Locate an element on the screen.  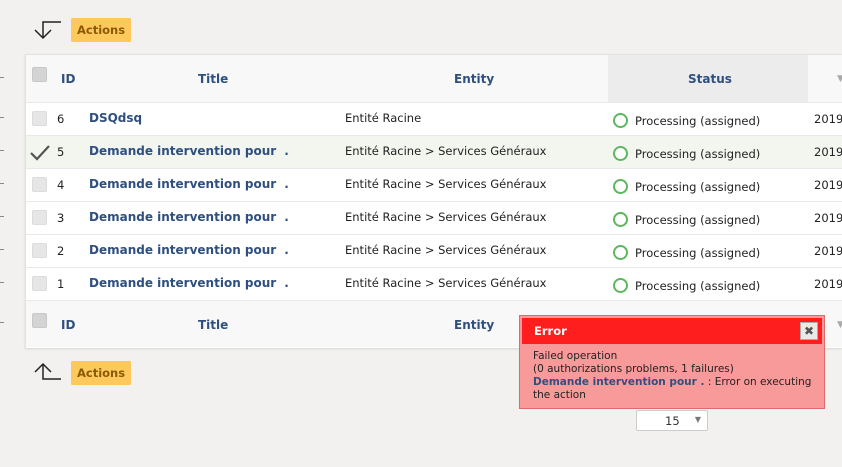
error-line-2: (0 authorizations problems, 1 failures) is located at coordinates (633, 369).